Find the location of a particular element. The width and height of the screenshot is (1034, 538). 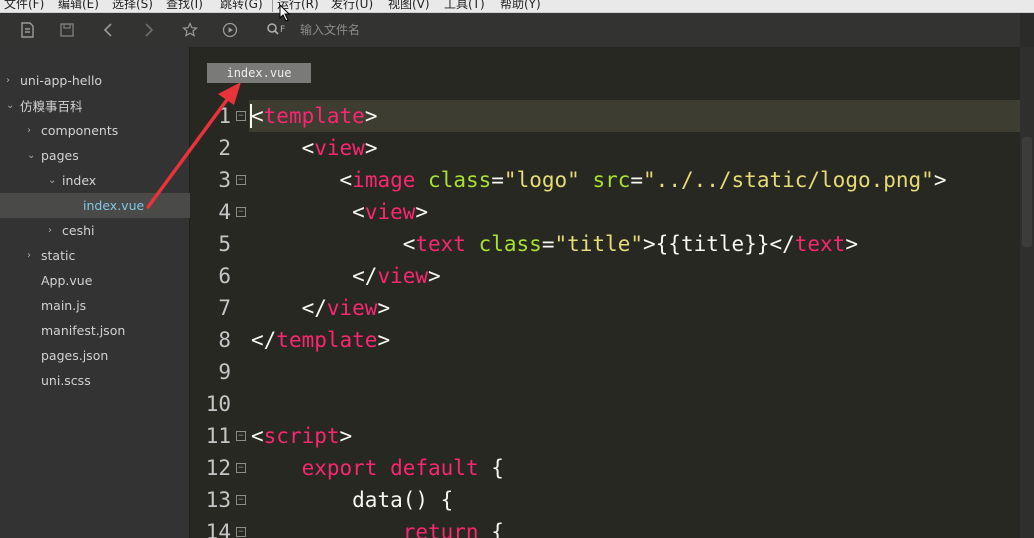

toolbar: F is located at coordinates (517, 30).